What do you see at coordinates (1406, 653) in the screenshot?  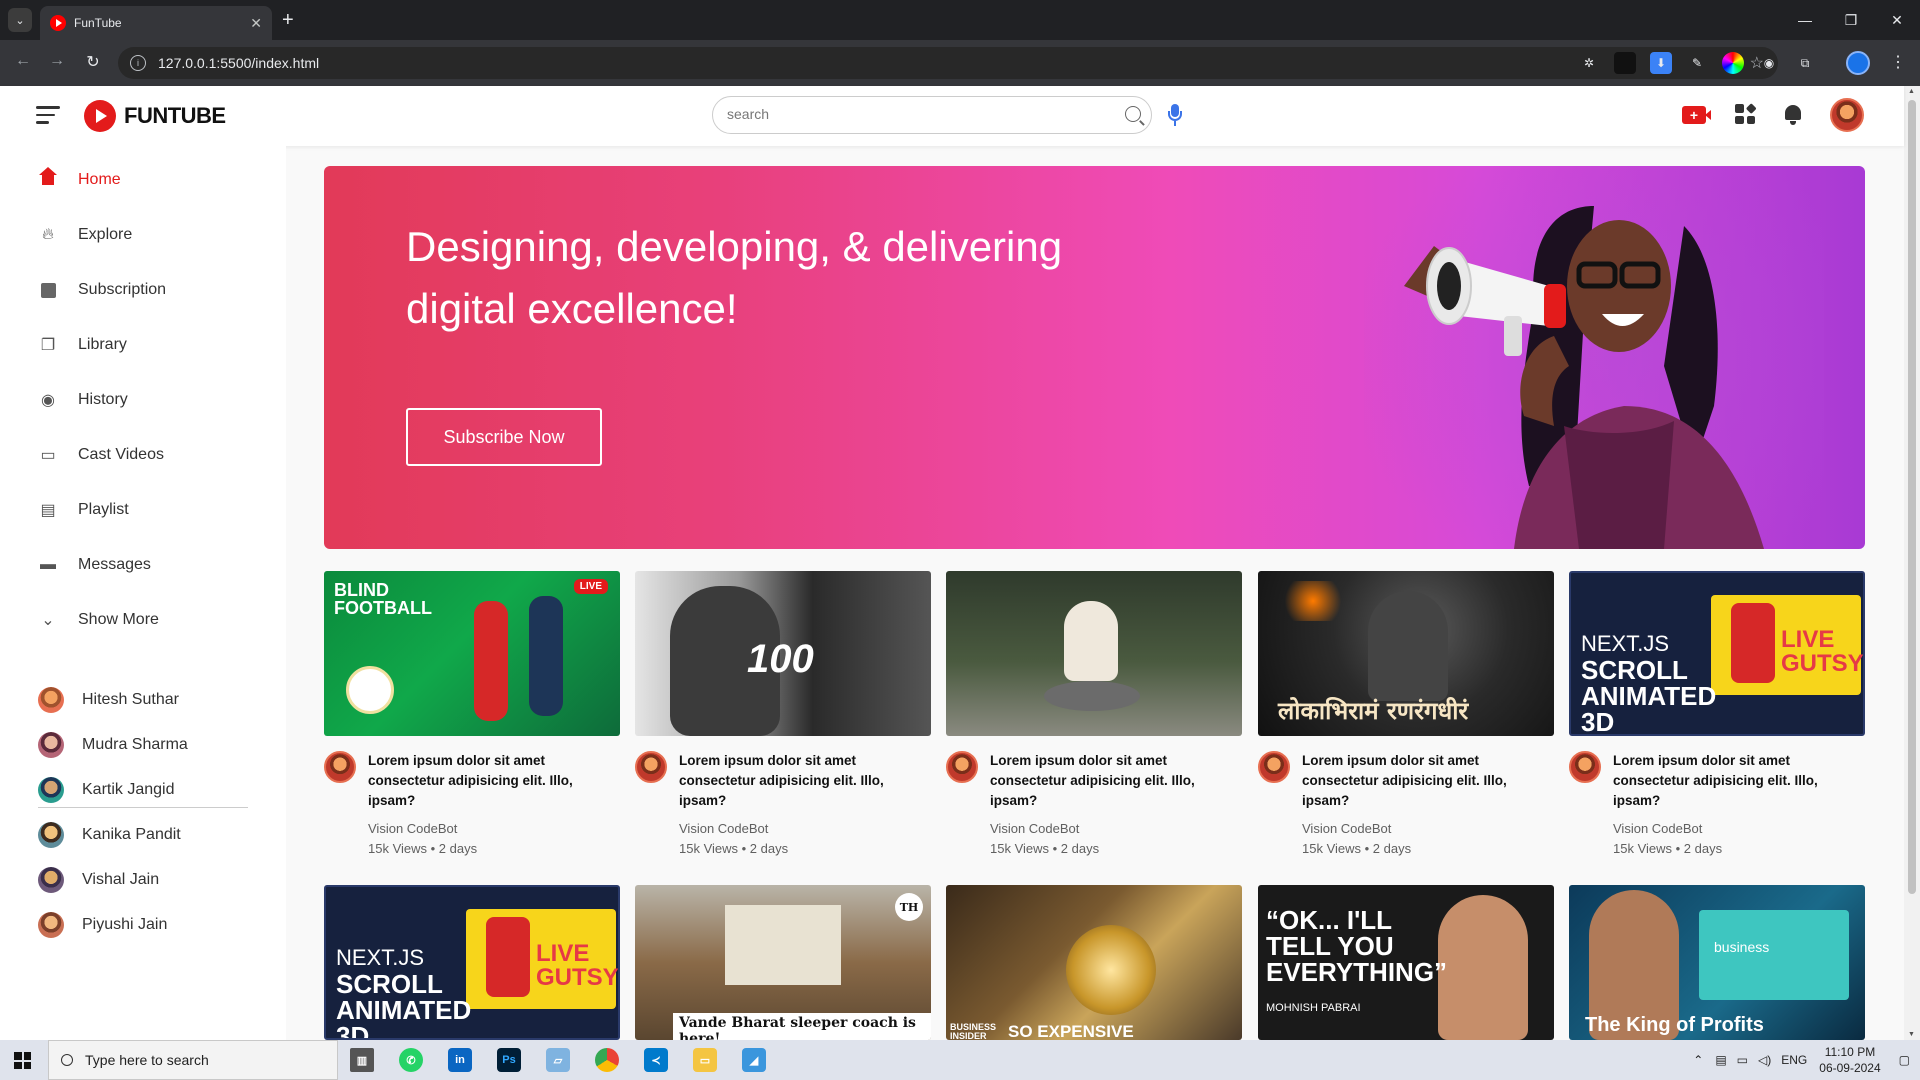 I see `video-thumbnail: लोकाभिरामं रणरंगधीरं` at bounding box center [1406, 653].